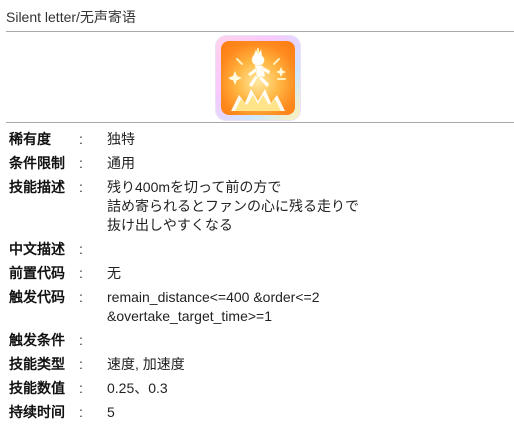  I want to click on row-condition-limit: 条件限制 : 通用, so click(261, 163).